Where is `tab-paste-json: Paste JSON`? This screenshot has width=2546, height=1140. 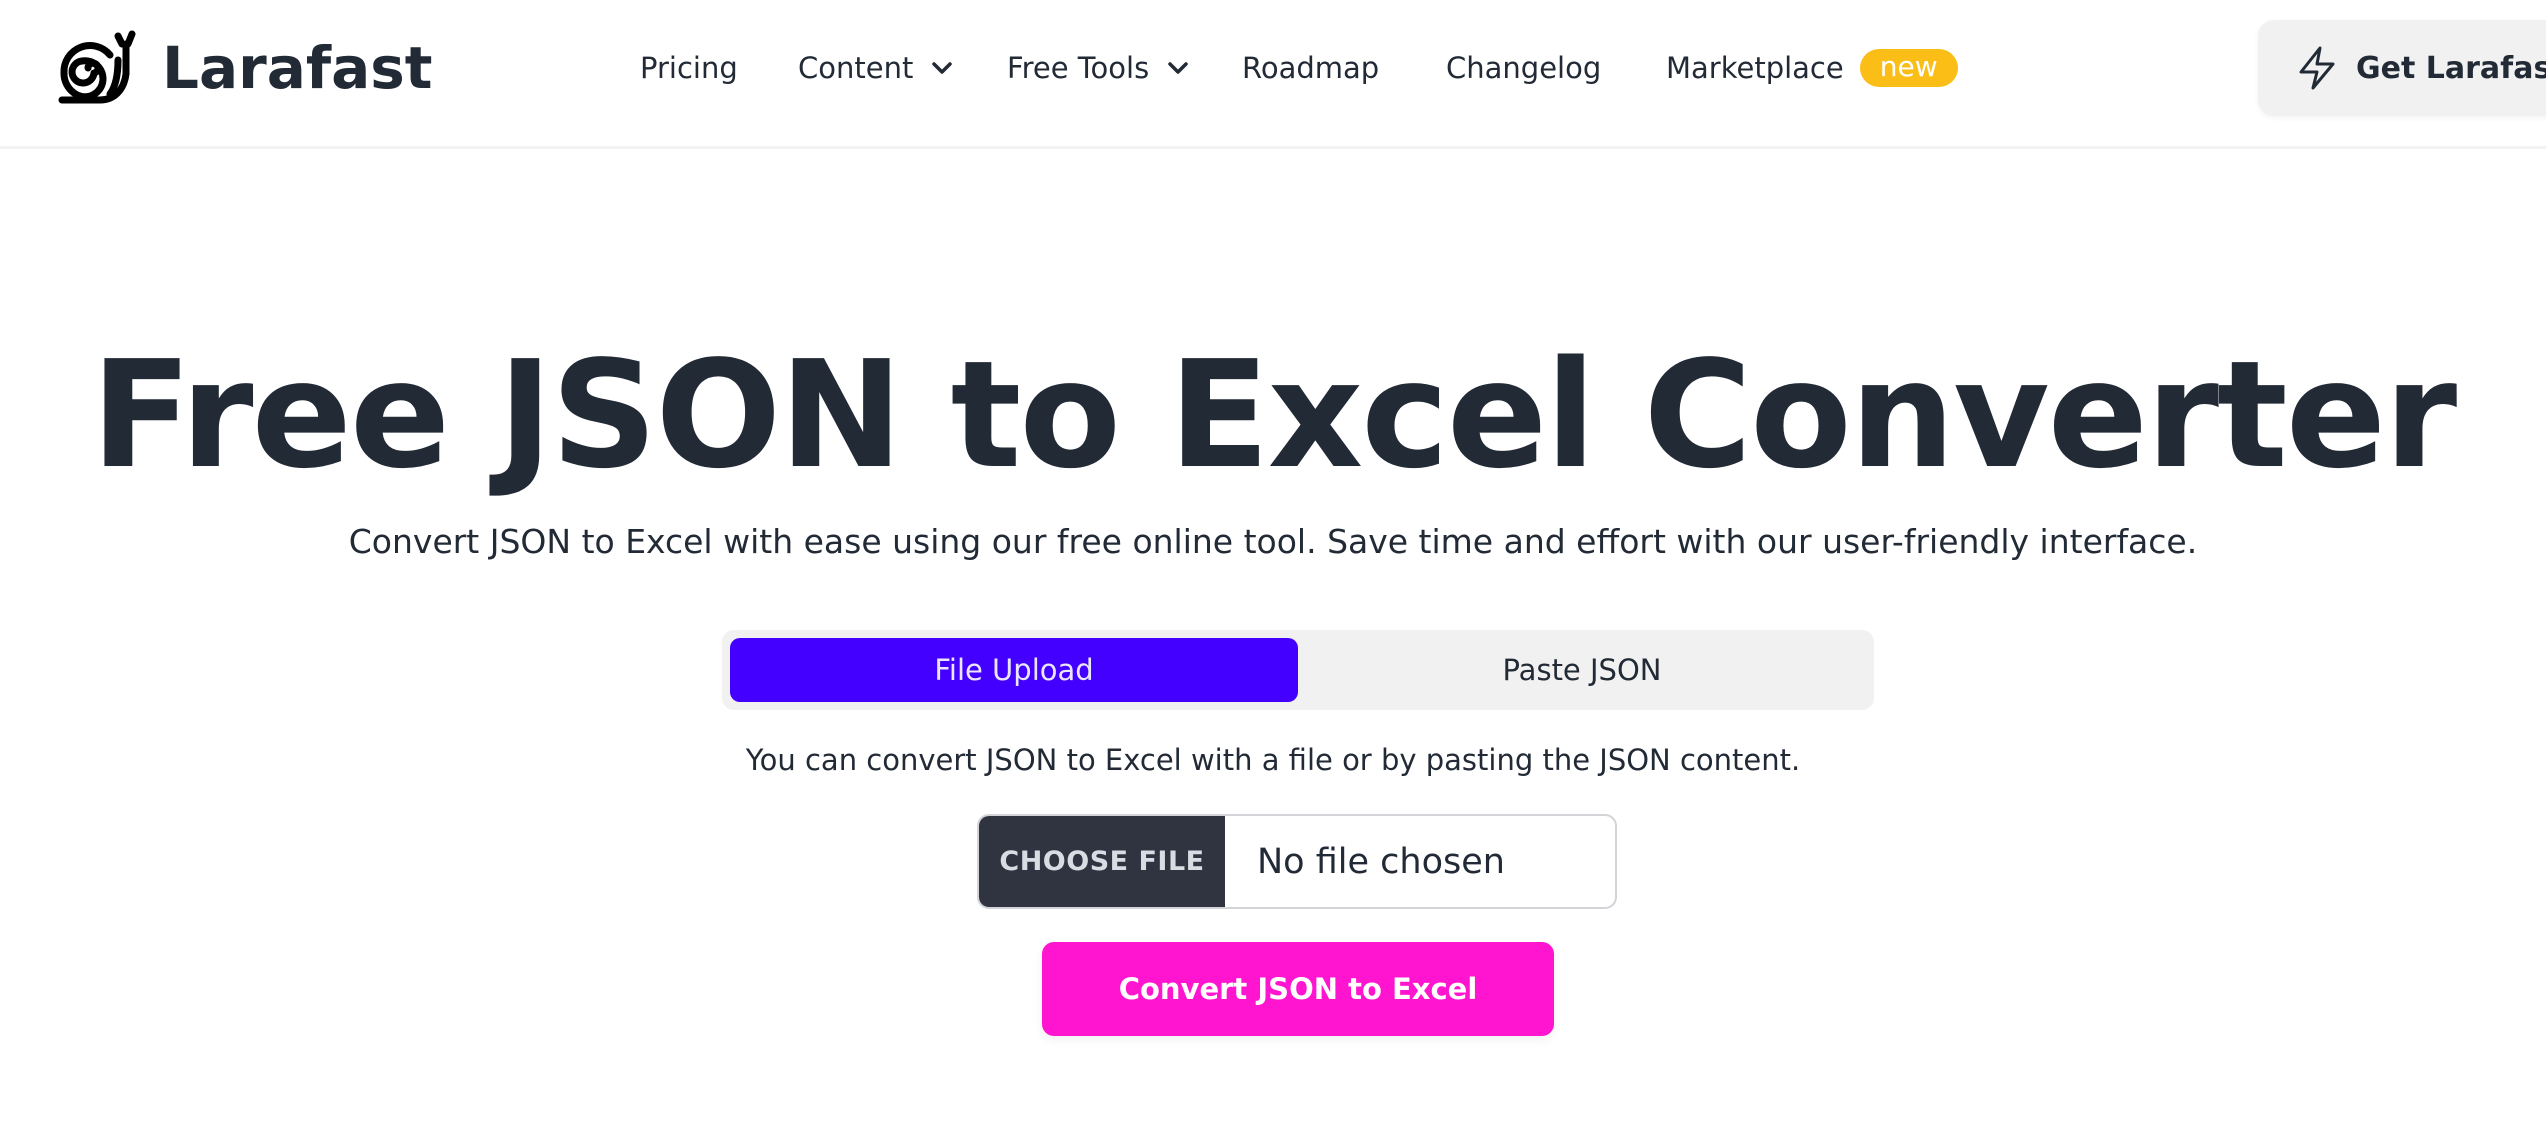 tab-paste-json: Paste JSON is located at coordinates (1582, 670).